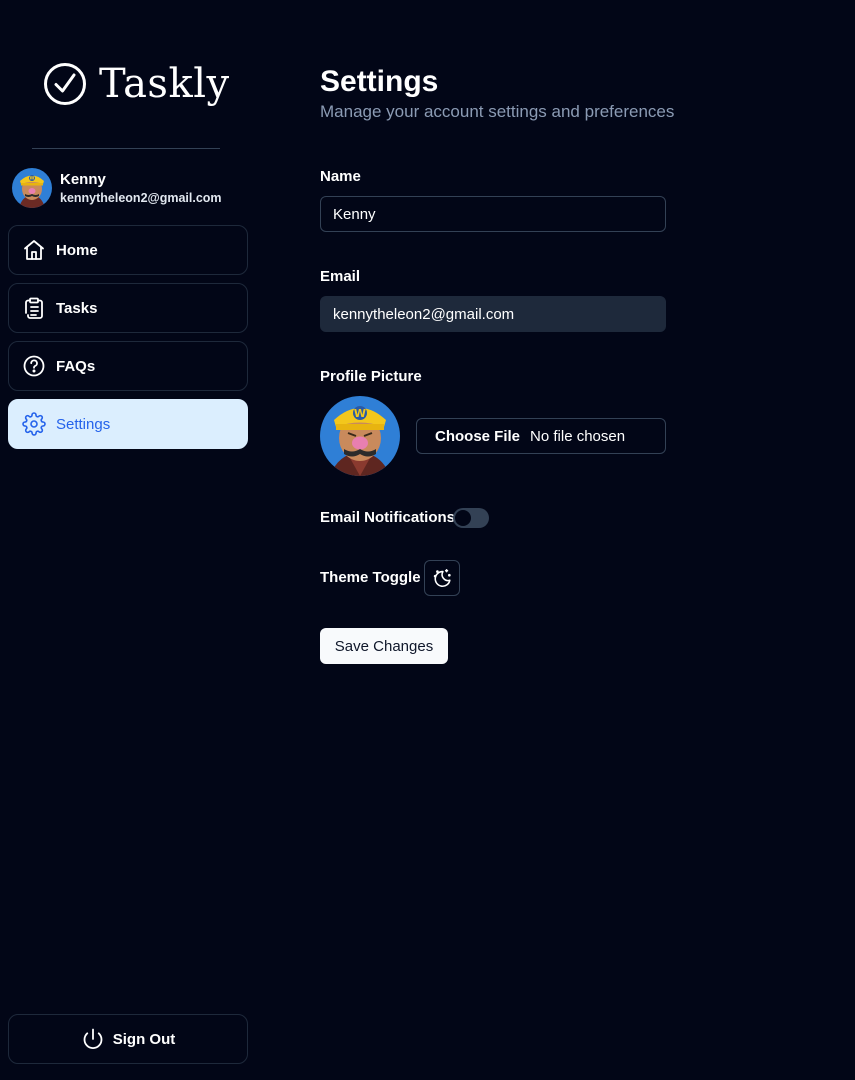 This screenshot has width=855, height=1080. I want to click on clipboard-icon, so click(34, 308).